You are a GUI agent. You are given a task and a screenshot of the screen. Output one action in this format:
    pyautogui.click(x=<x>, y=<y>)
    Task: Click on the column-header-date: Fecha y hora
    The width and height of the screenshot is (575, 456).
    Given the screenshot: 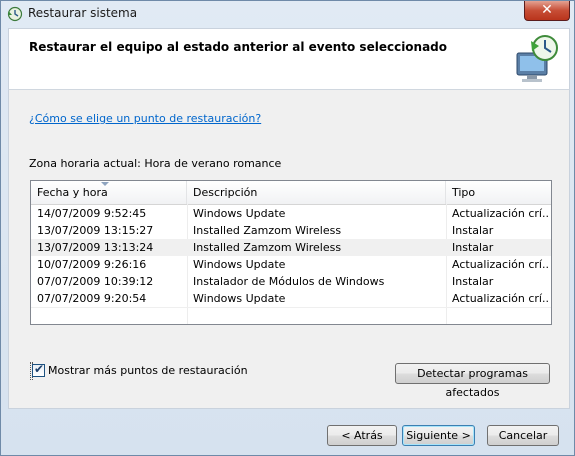 What is the action you would take?
    pyautogui.click(x=109, y=192)
    